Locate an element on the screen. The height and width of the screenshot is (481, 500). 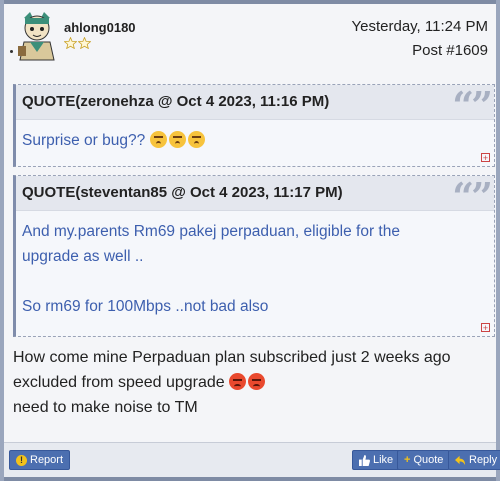
quote-title: QUOTE(zeronehza @ Oct 4 2023, 11:16 PM) is located at coordinates (176, 101).